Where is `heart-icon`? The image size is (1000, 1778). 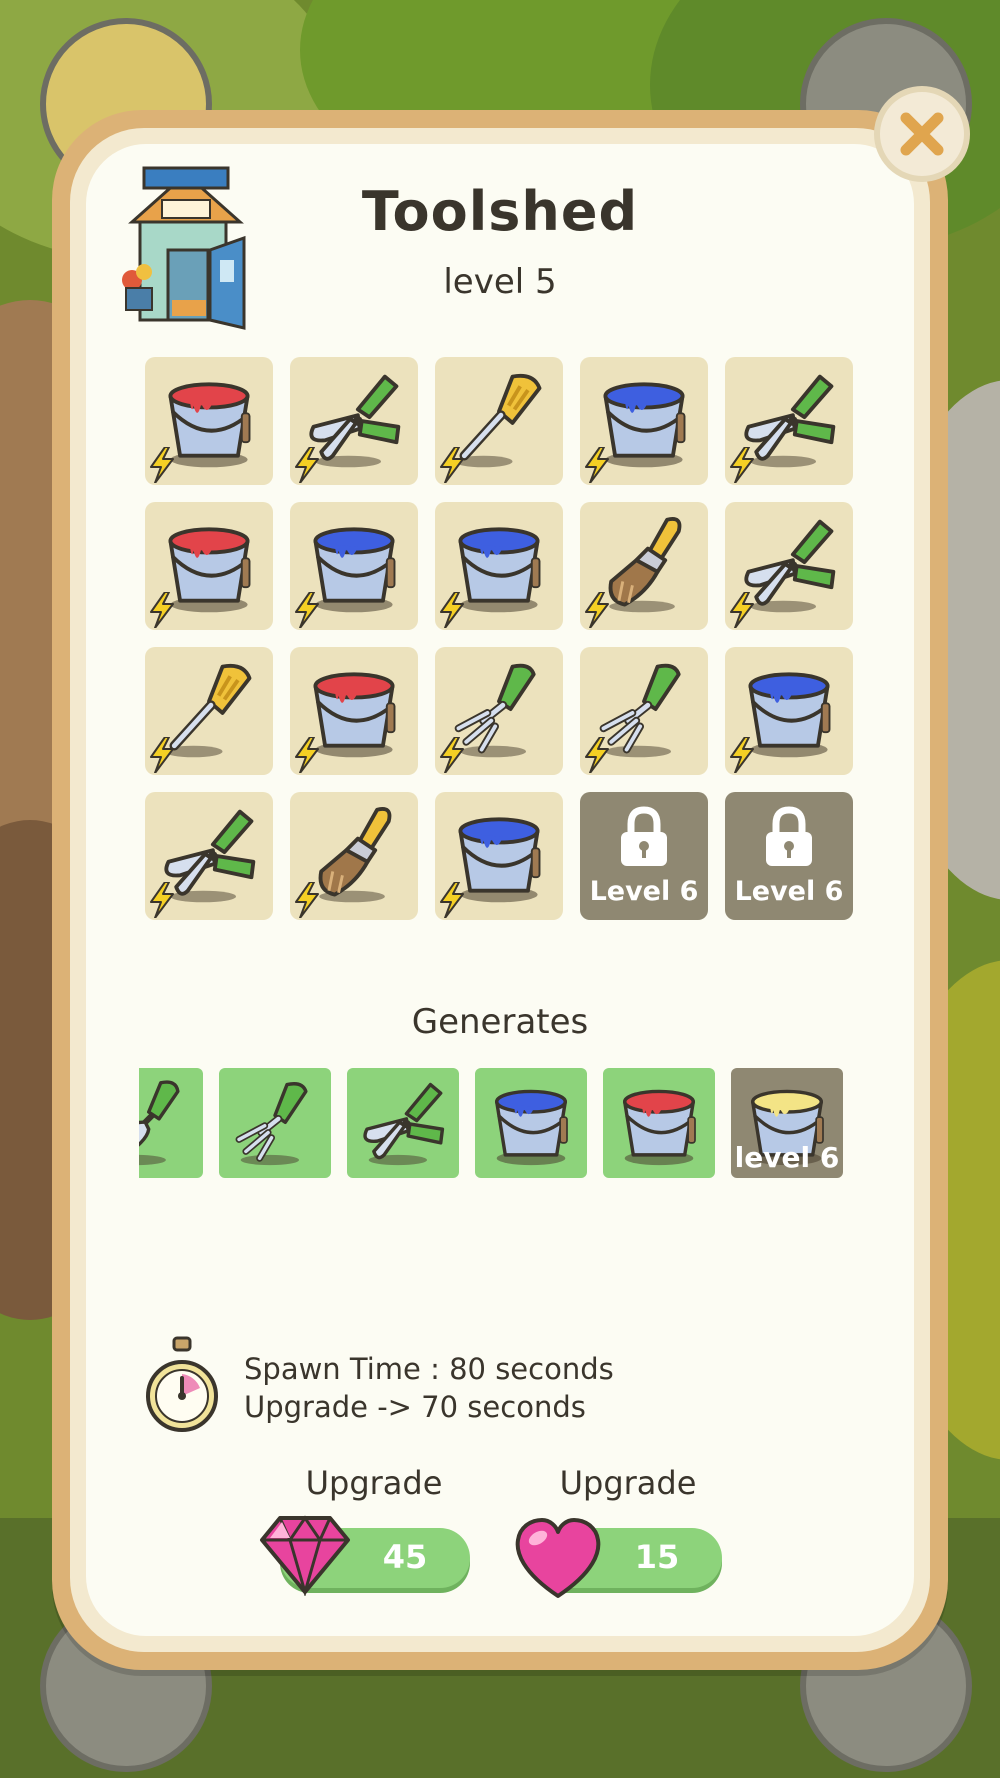
heart-icon is located at coordinates (558, 1558).